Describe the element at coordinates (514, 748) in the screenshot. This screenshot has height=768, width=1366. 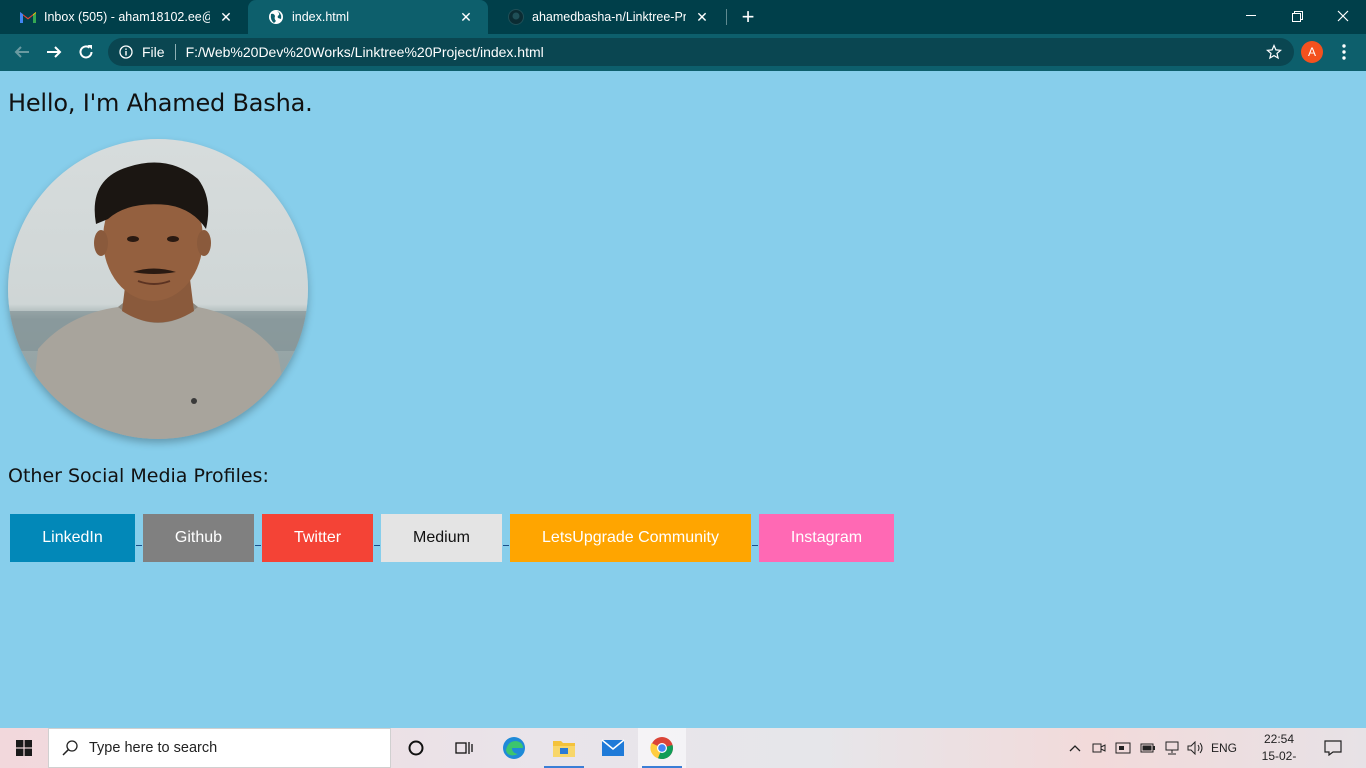
I see `edge-icon` at that location.